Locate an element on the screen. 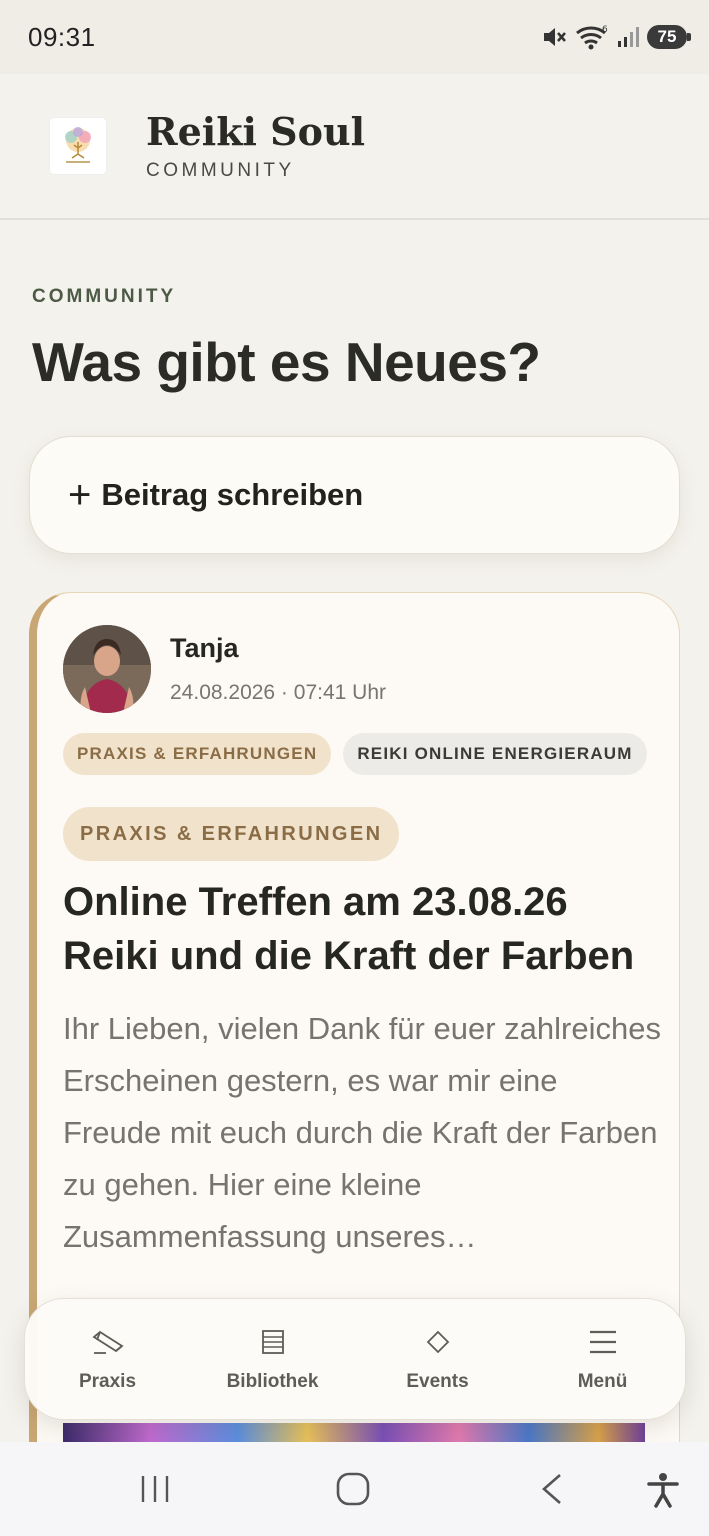 The width and height of the screenshot is (709, 1536). app-subtitle: COMMUNITY is located at coordinates (220, 170).